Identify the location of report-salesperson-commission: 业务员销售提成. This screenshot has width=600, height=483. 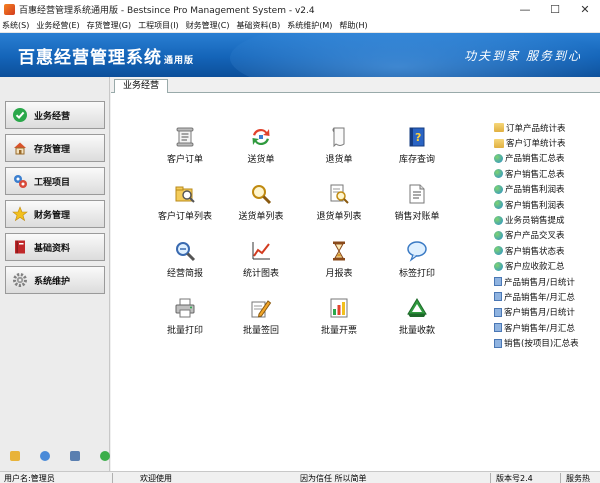
(547, 219).